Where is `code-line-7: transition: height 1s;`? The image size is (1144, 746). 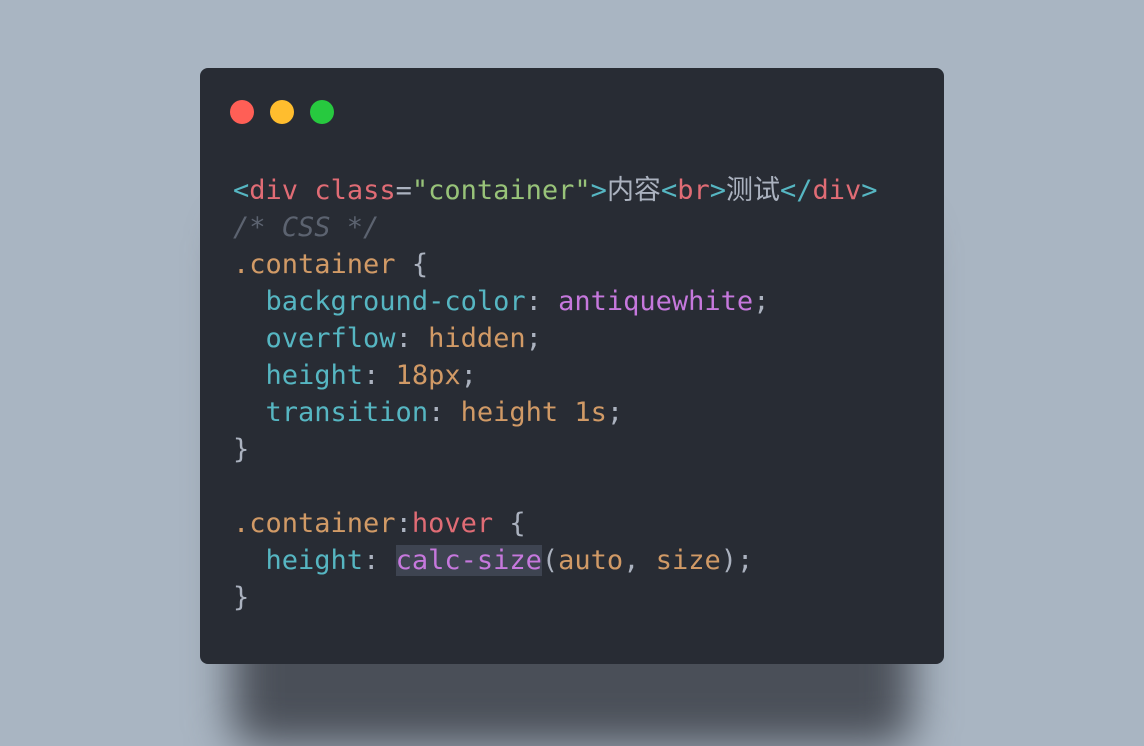 code-line-7: transition: height 1s; is located at coordinates (555, 412).